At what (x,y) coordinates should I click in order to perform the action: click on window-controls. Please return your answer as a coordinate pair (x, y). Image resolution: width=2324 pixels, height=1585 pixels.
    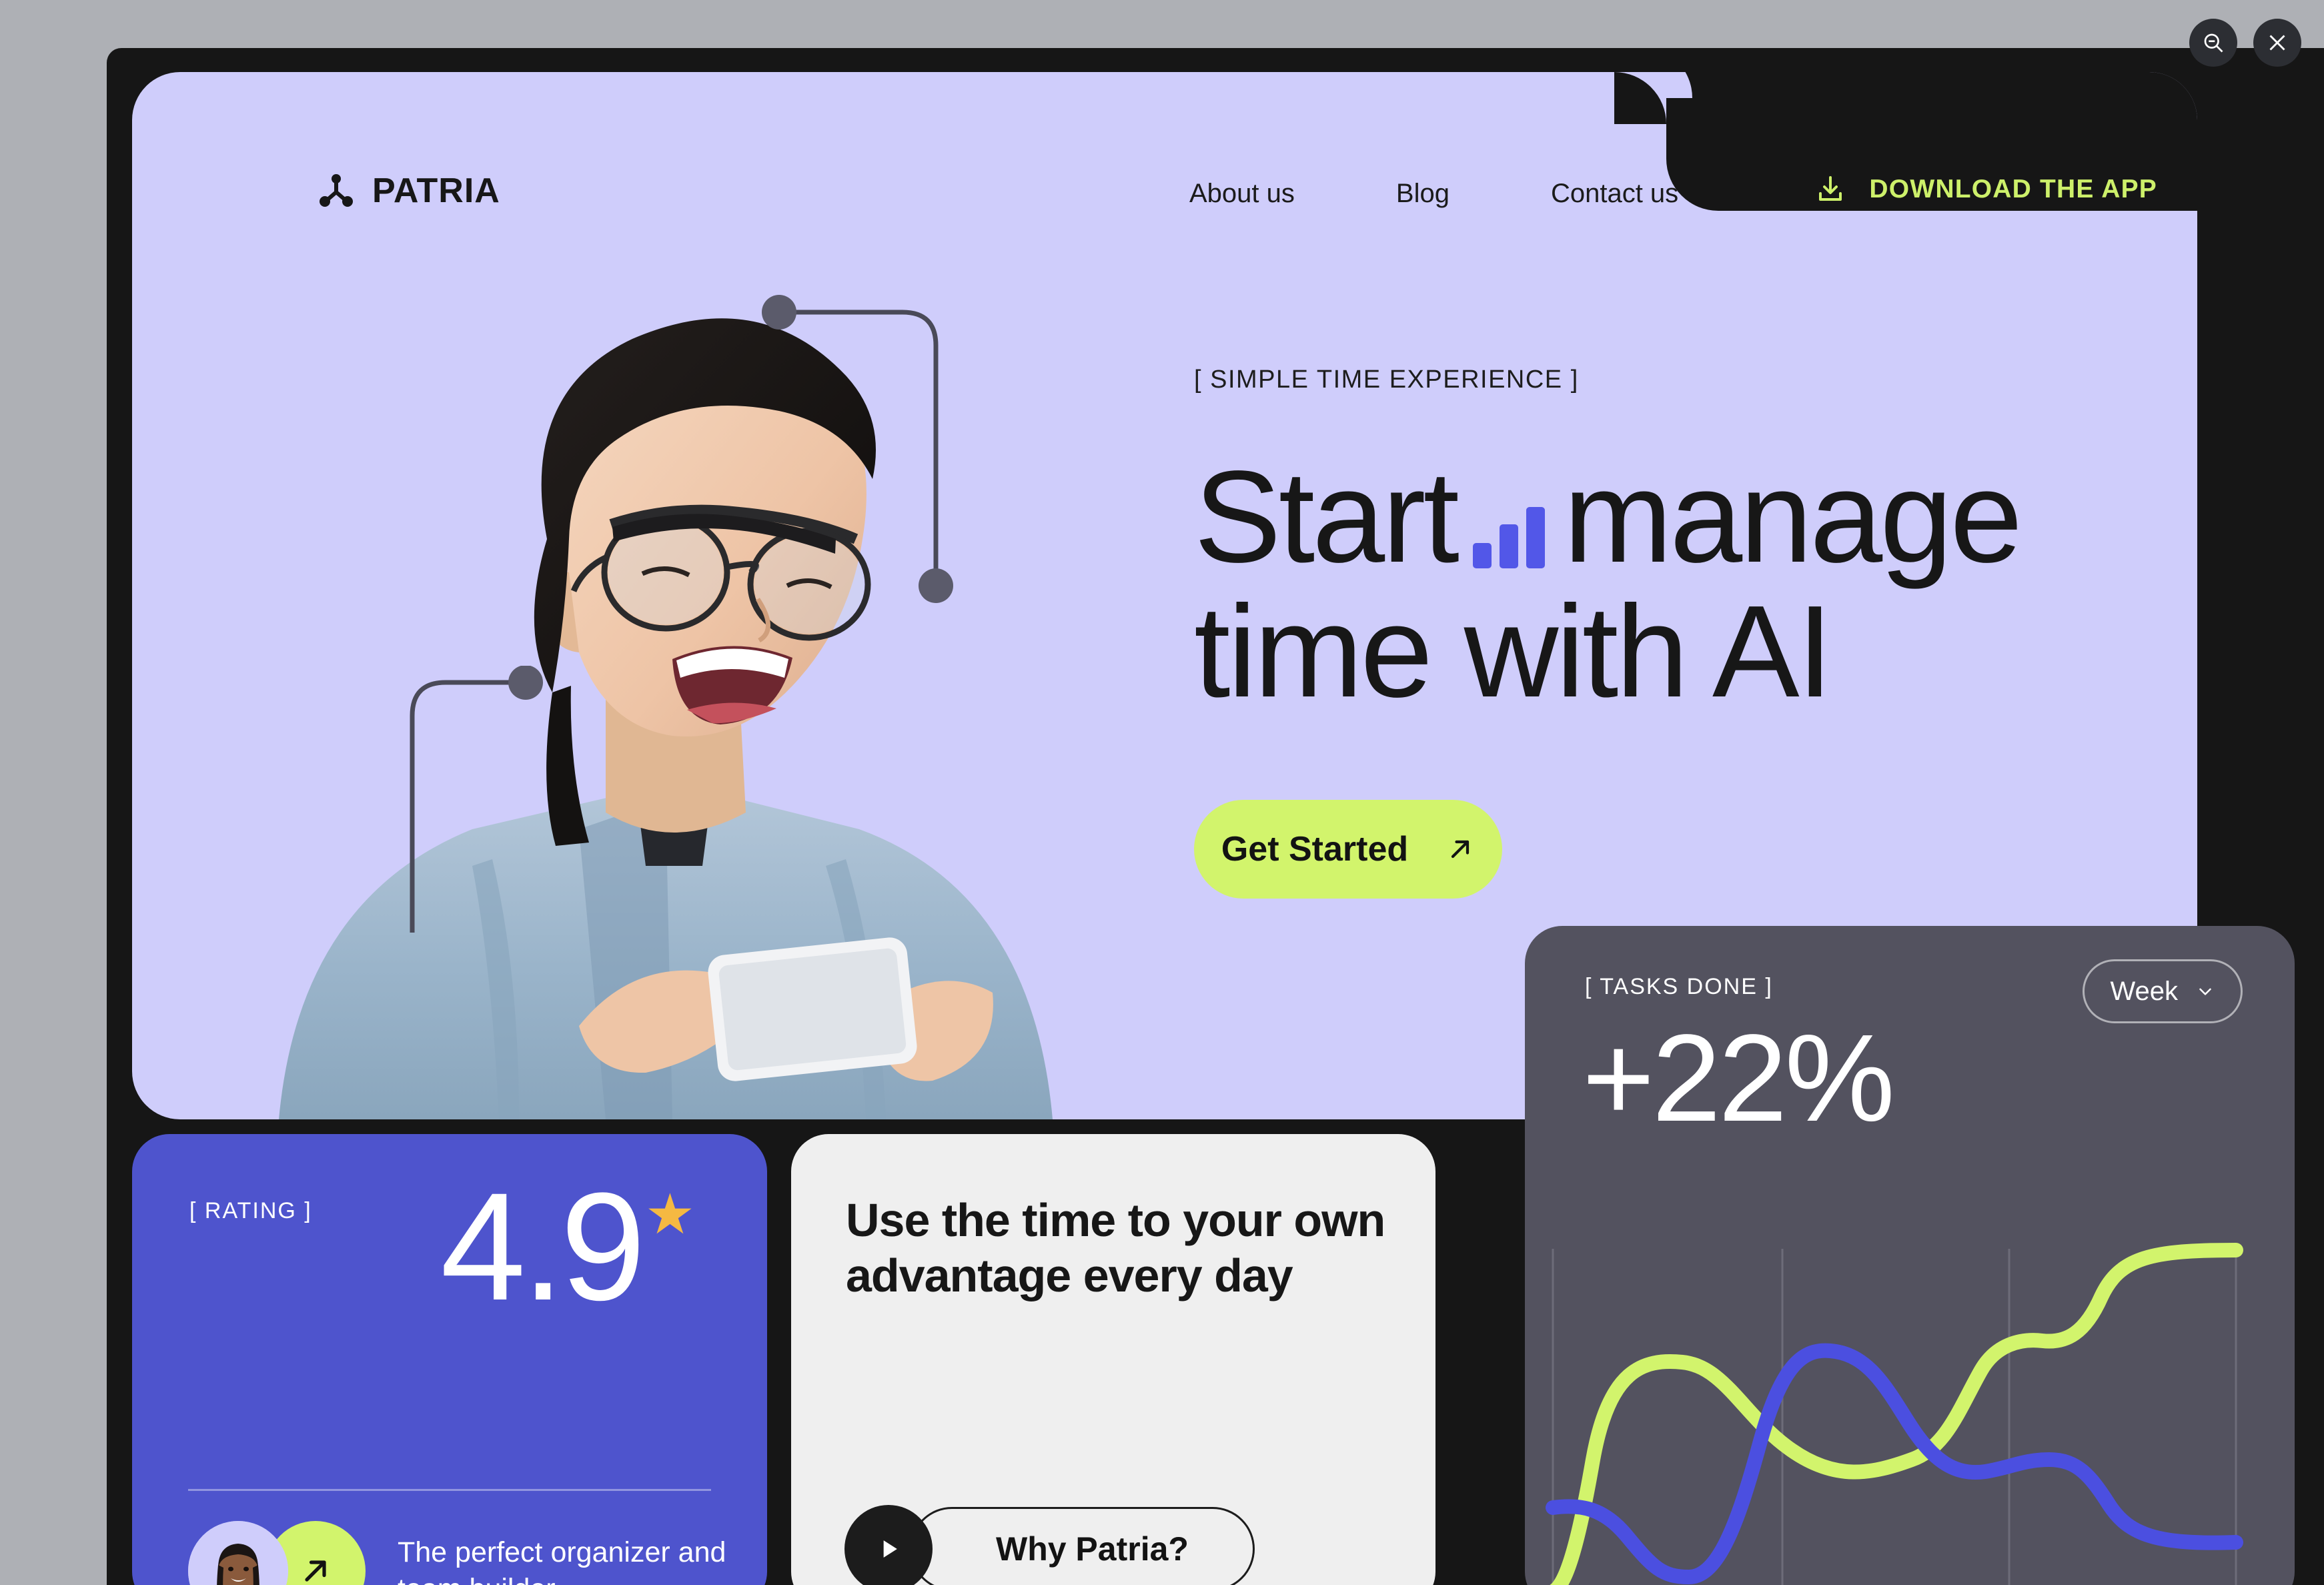
    Looking at the image, I should click on (2245, 43).